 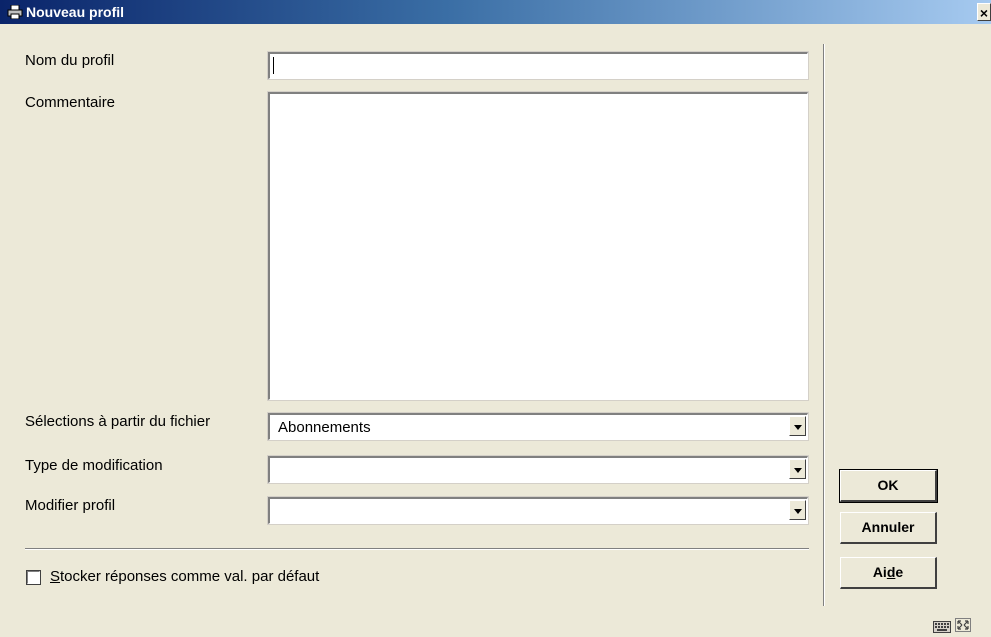 What do you see at coordinates (75, 12) in the screenshot?
I see `window-title: Nouveau profil` at bounding box center [75, 12].